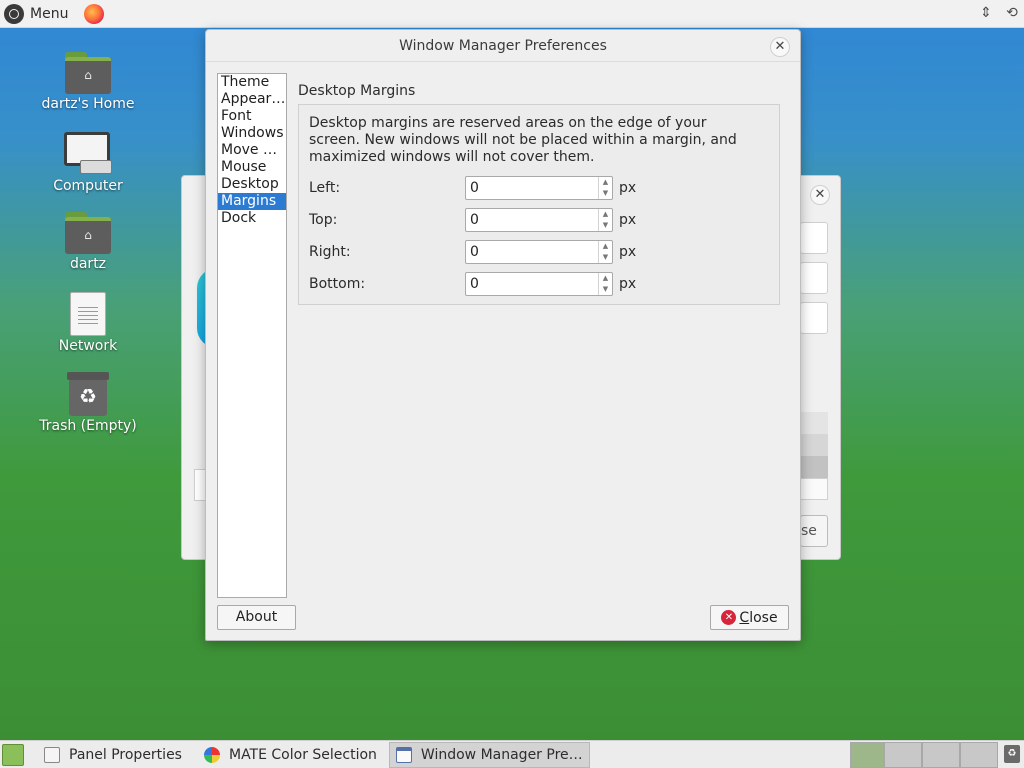 The width and height of the screenshot is (1024, 768). I want to click on desktop-icon-label: dartz's Home, so click(88, 104).